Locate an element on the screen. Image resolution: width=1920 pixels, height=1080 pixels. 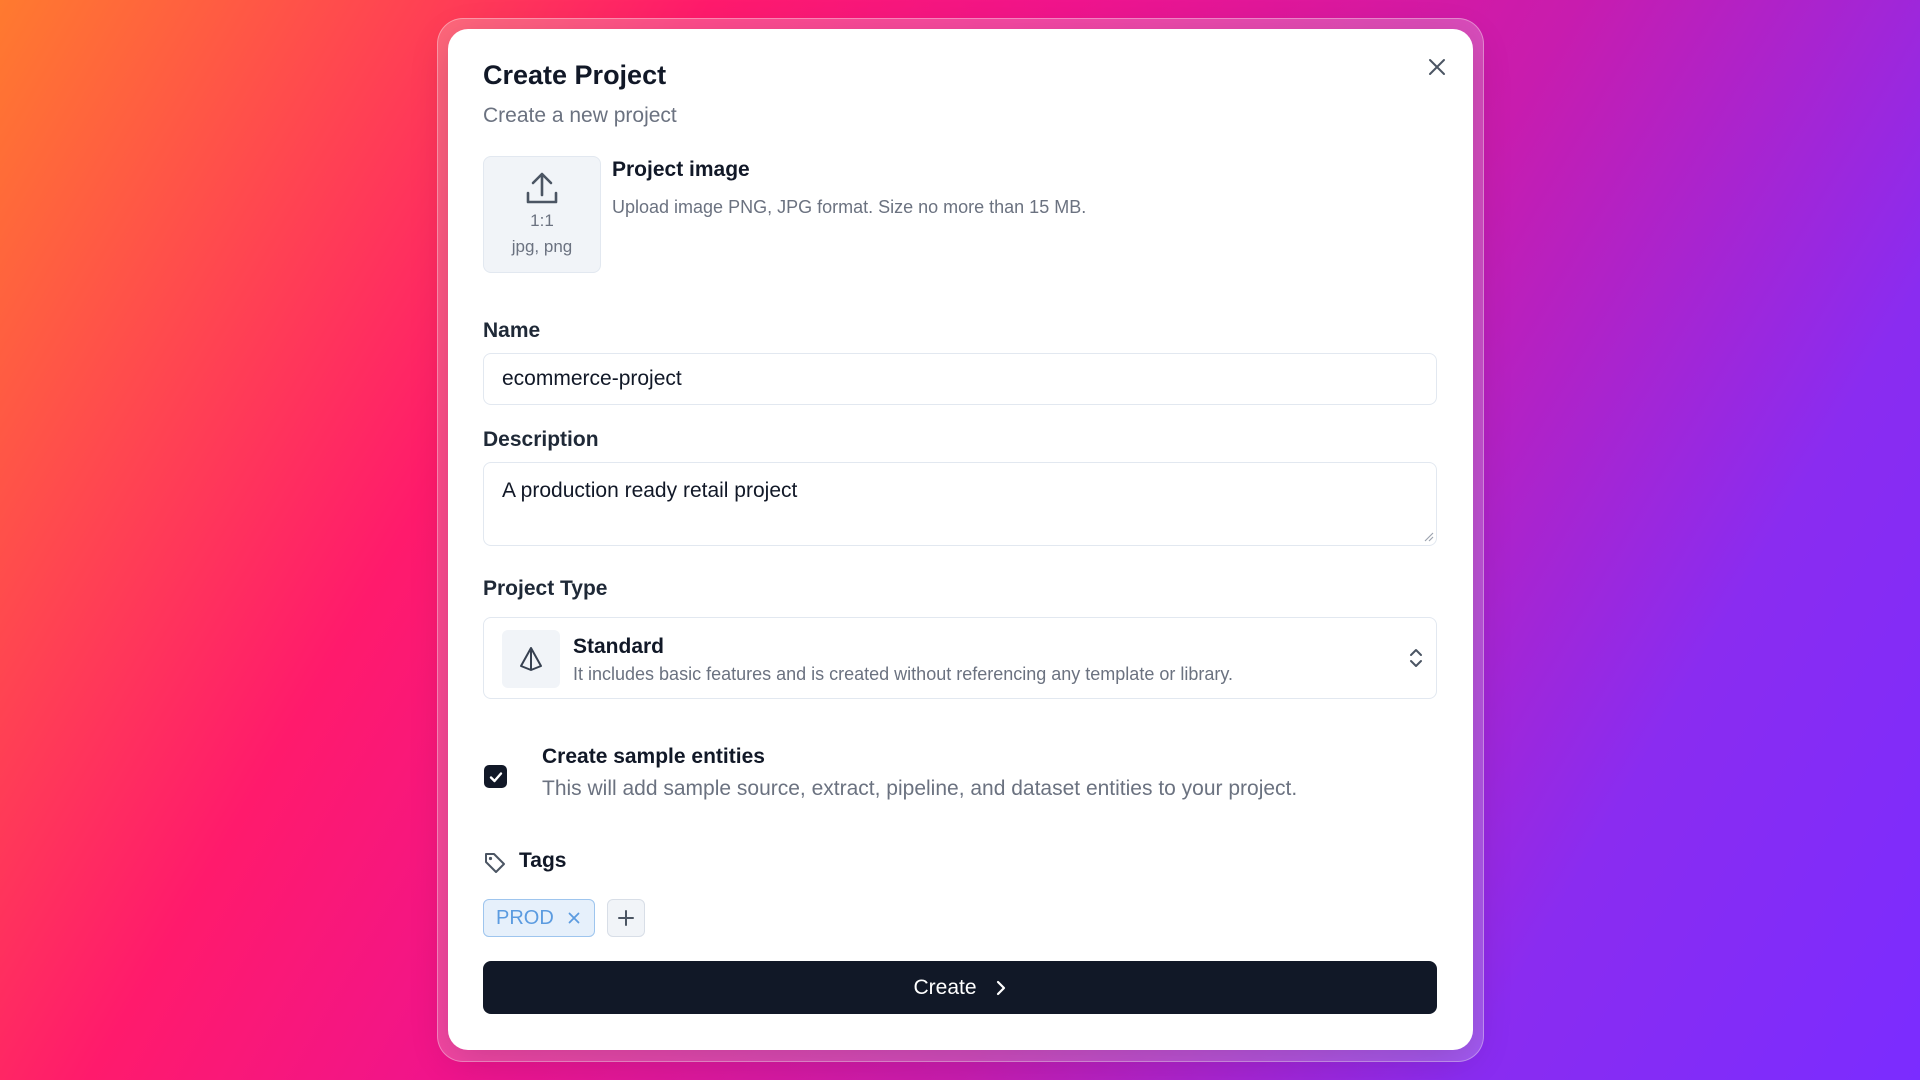
plus-icon is located at coordinates (626, 918).